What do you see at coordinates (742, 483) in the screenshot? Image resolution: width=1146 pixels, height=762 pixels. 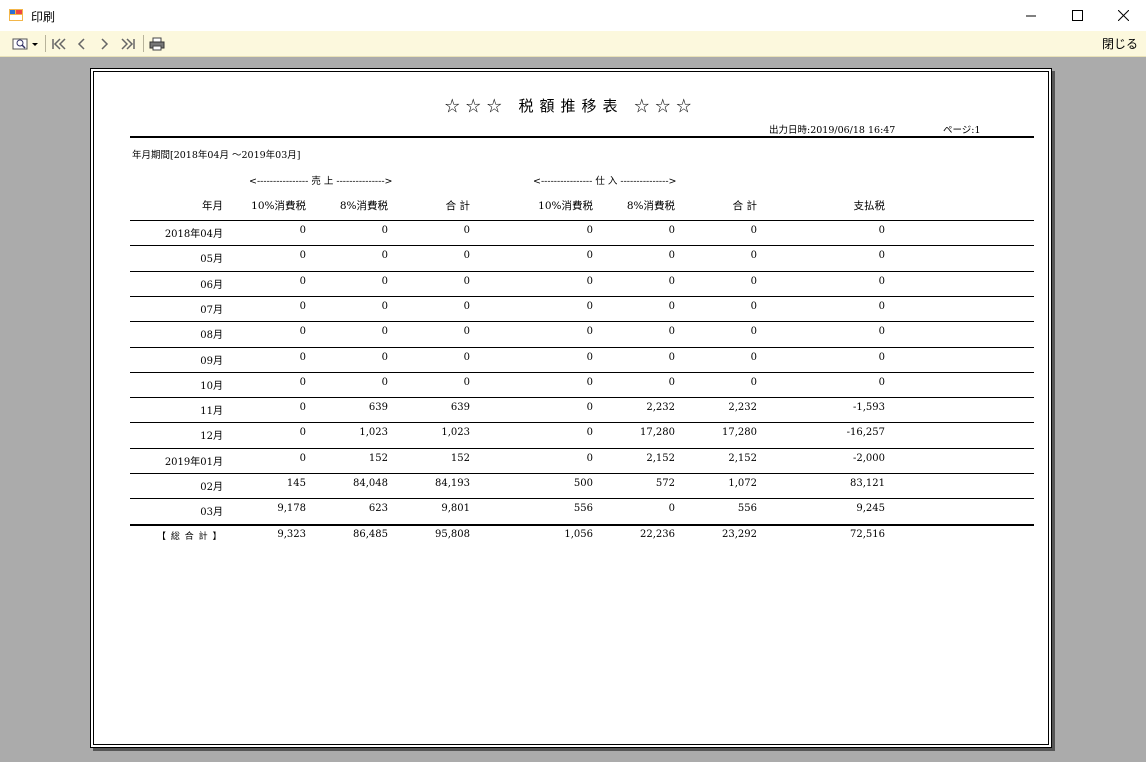 I see `table-cell: 1,072` at bounding box center [742, 483].